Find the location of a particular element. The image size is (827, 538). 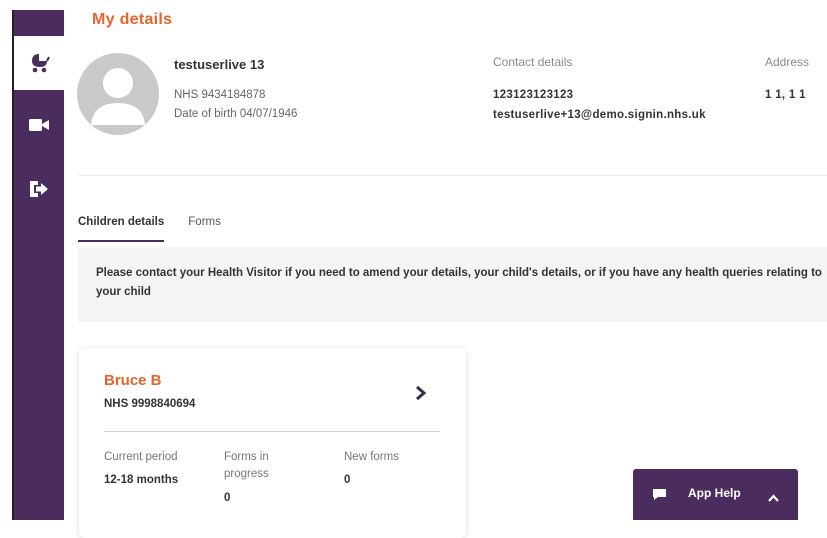

stroller-icon is located at coordinates (39, 63).